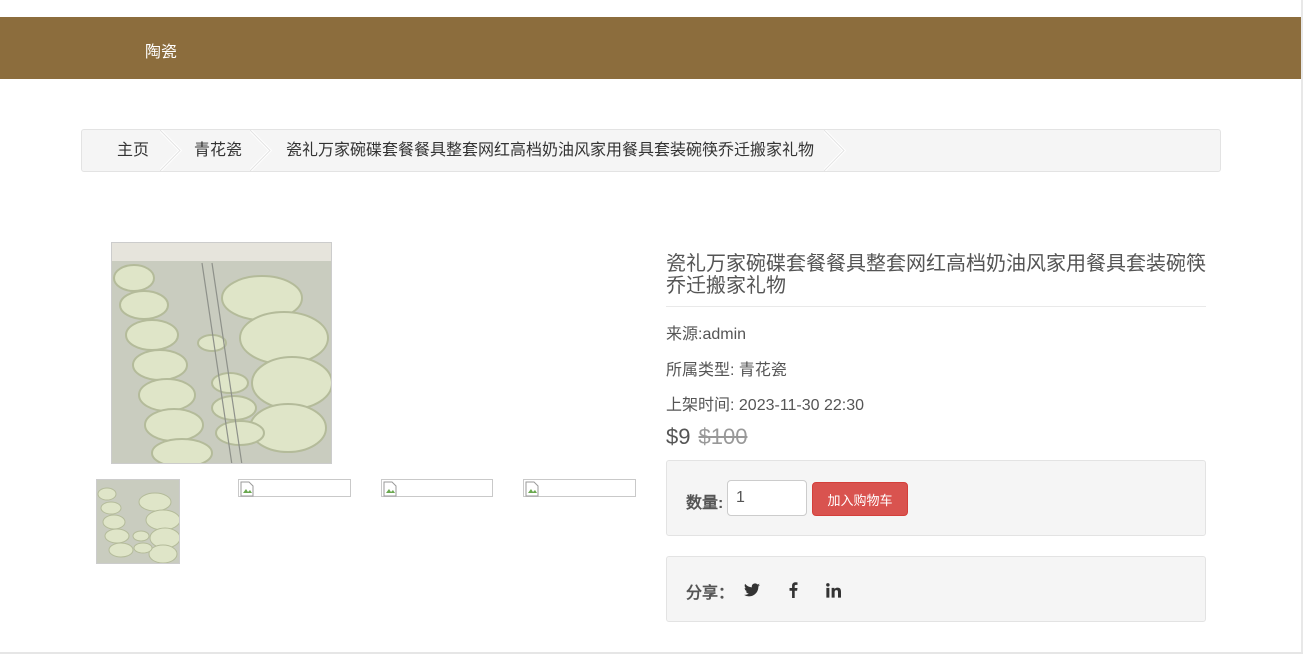 The height and width of the screenshot is (654, 1303). I want to click on facebook-icon, so click(793, 590).